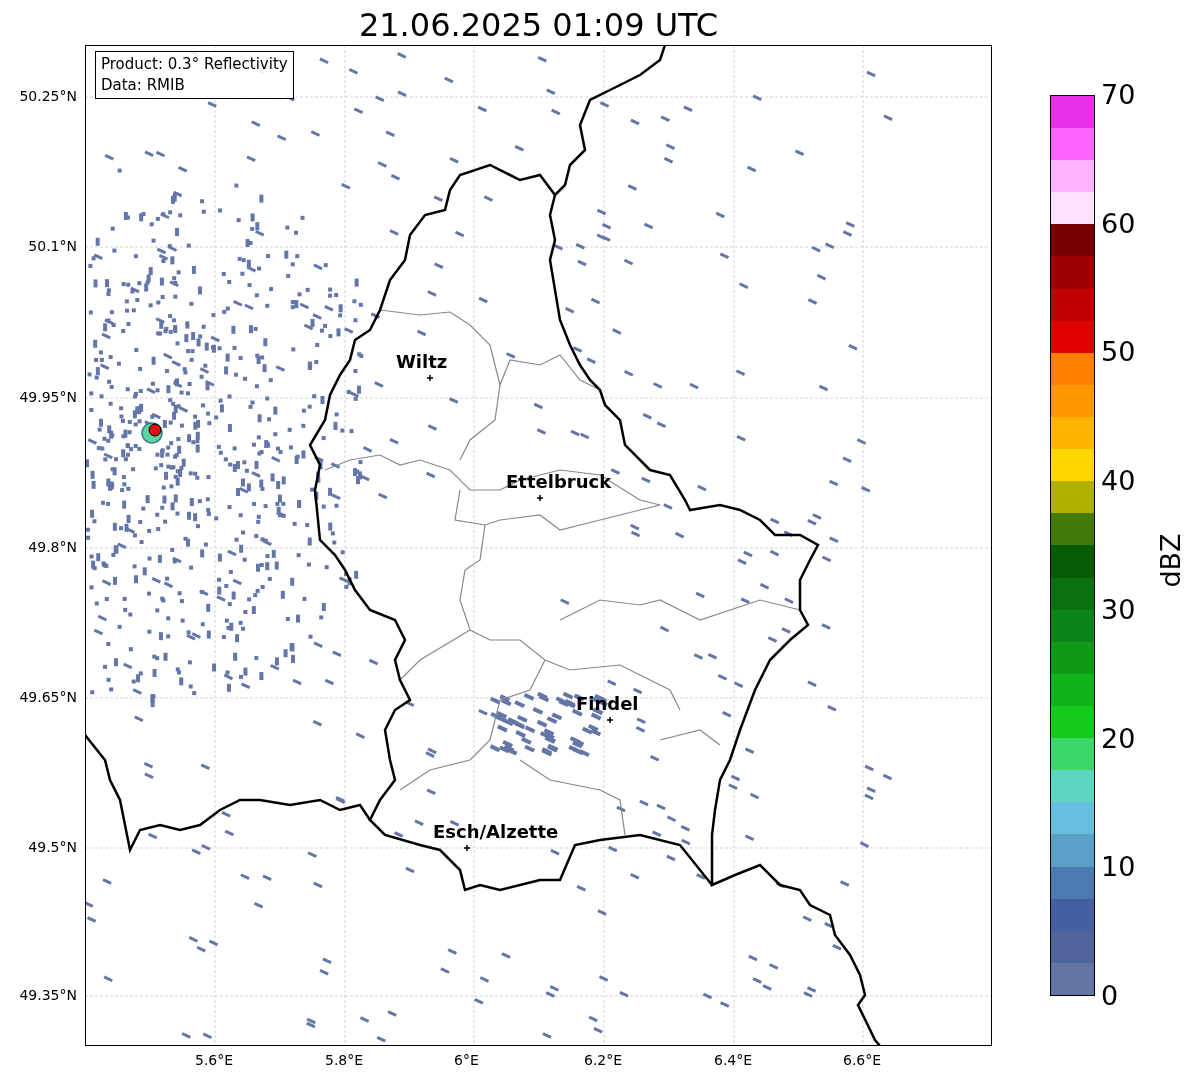 Image resolution: width=1184 pixels, height=1081 pixels. What do you see at coordinates (152, 433) in the screenshot?
I see `radar-site-icon` at bounding box center [152, 433].